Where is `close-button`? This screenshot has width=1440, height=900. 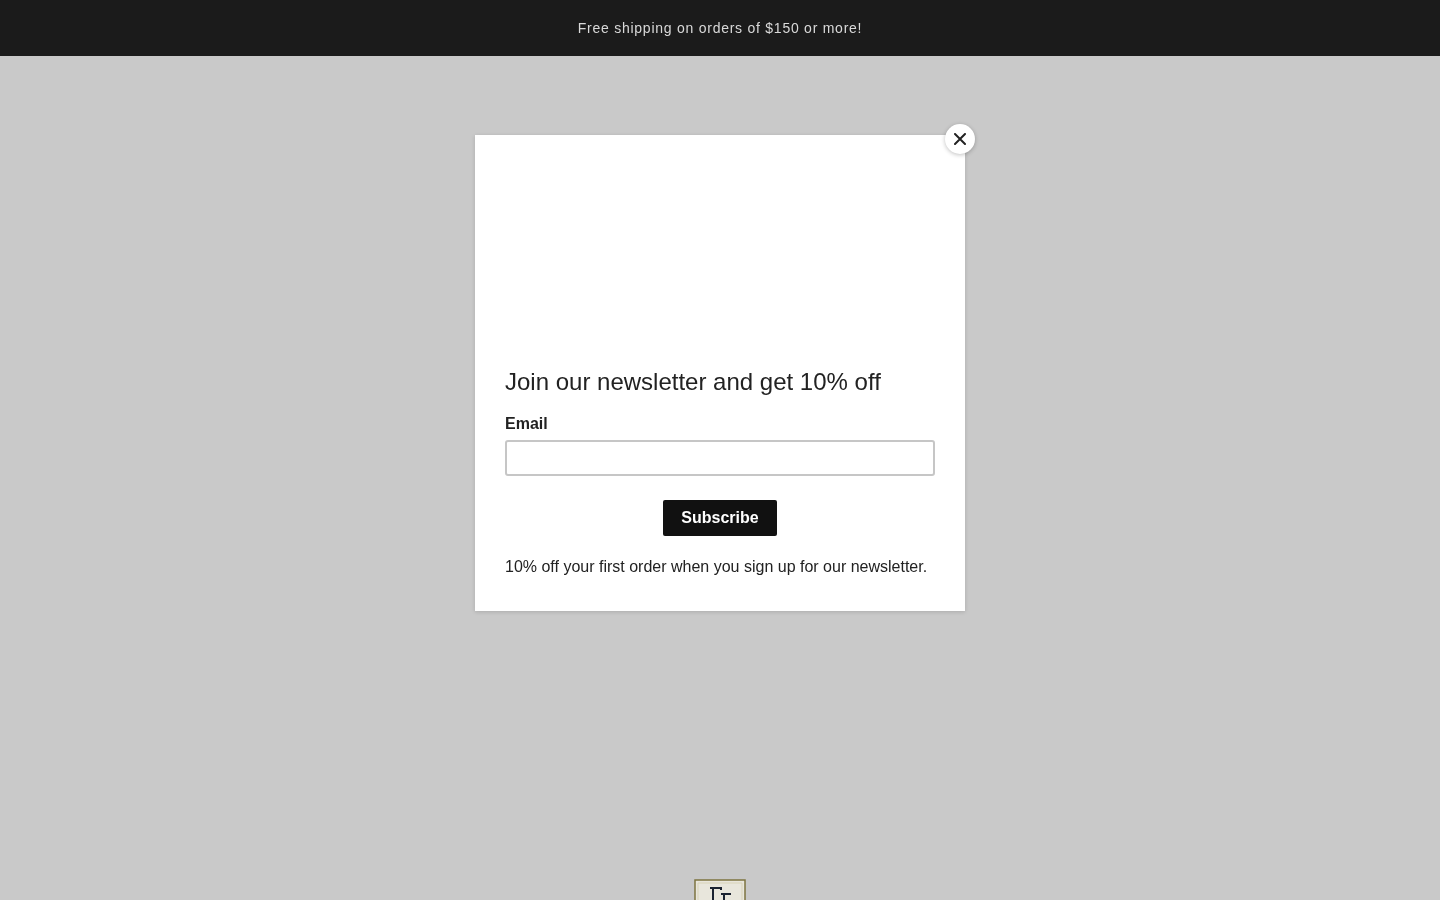 close-button is located at coordinates (960, 139).